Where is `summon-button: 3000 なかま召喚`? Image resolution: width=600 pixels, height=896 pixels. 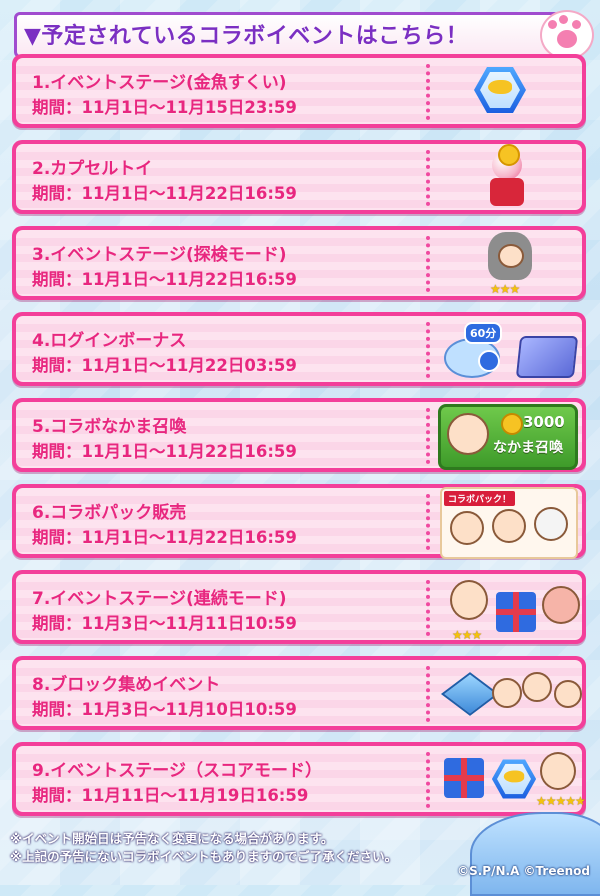 summon-button: 3000 なかま召喚 is located at coordinates (508, 437).